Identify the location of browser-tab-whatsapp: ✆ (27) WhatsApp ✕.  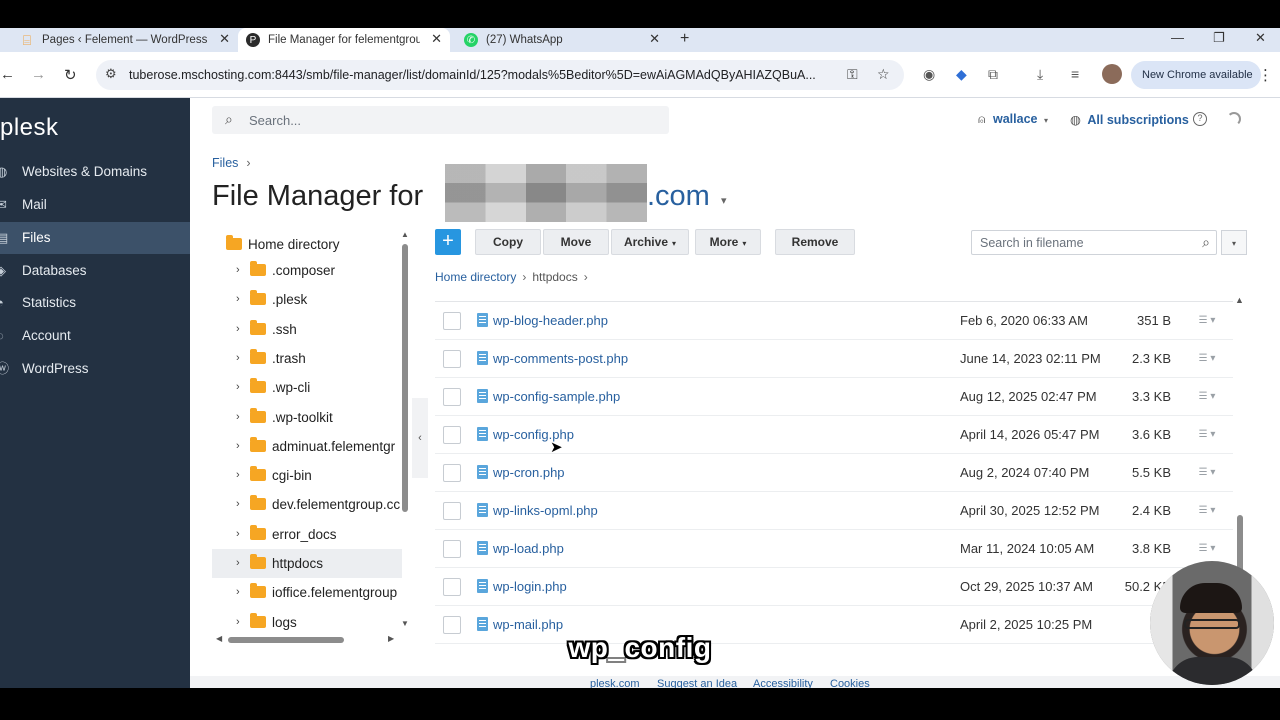
(563, 40).